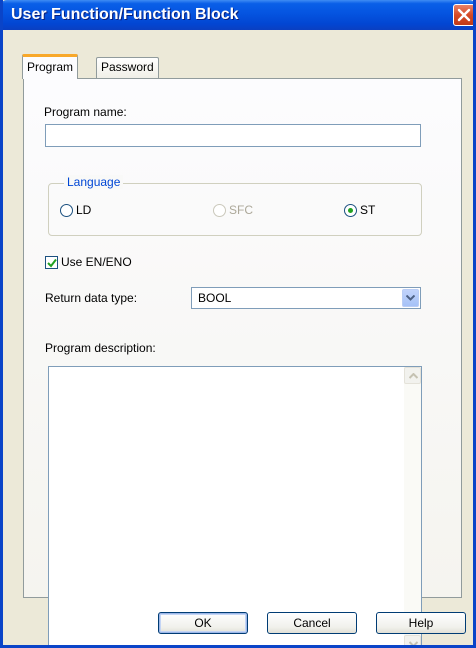 The width and height of the screenshot is (476, 648). I want to click on program-name-label: Program name:, so click(85, 112).